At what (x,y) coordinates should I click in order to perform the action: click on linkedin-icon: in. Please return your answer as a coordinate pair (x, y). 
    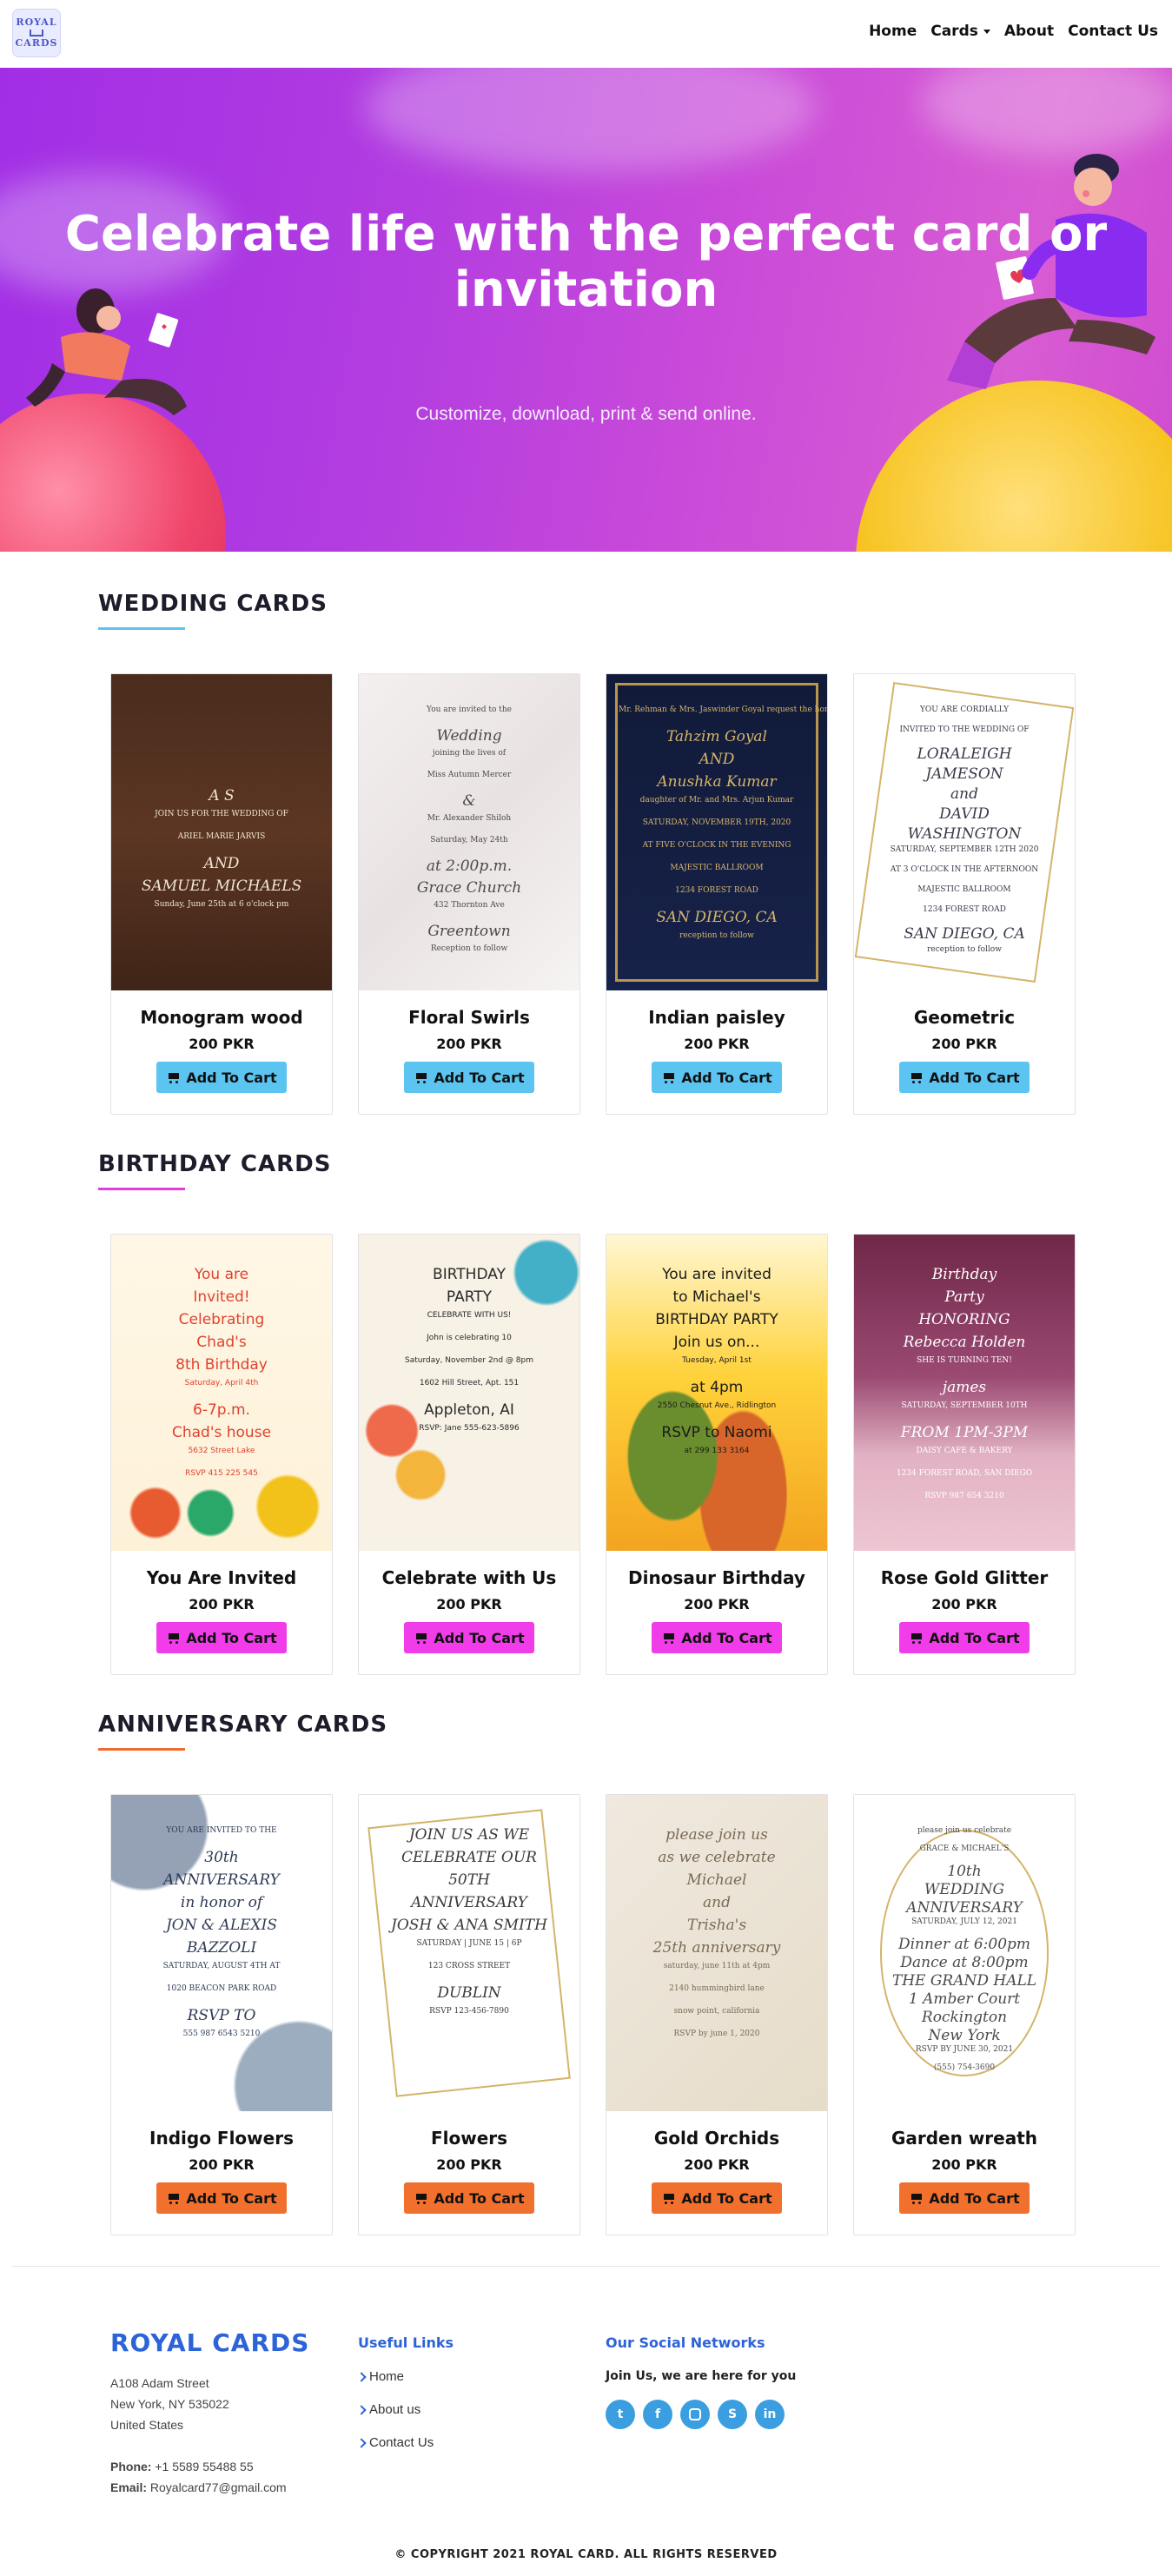
    Looking at the image, I should click on (770, 2414).